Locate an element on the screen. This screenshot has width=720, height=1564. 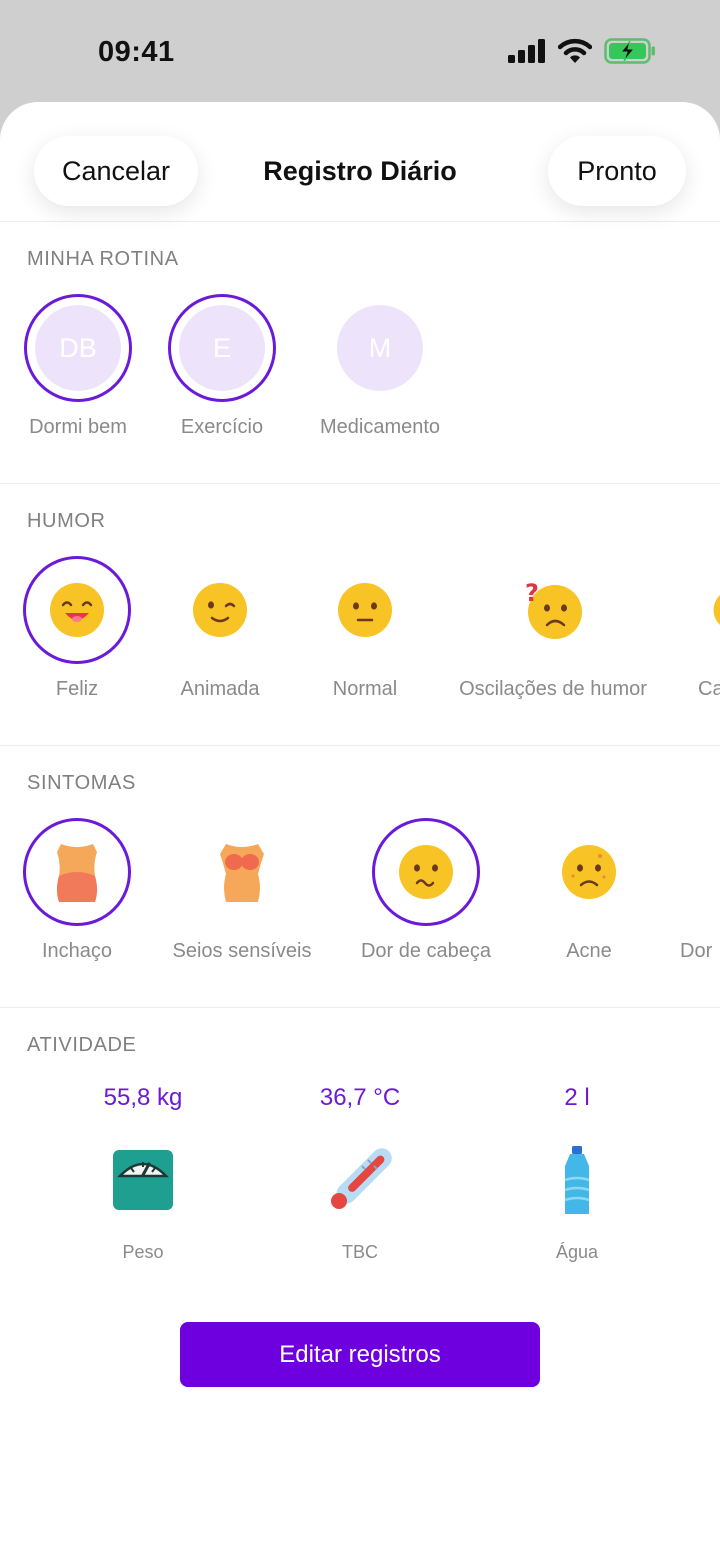
water-value: 2 l is located at coordinates (577, 1098).